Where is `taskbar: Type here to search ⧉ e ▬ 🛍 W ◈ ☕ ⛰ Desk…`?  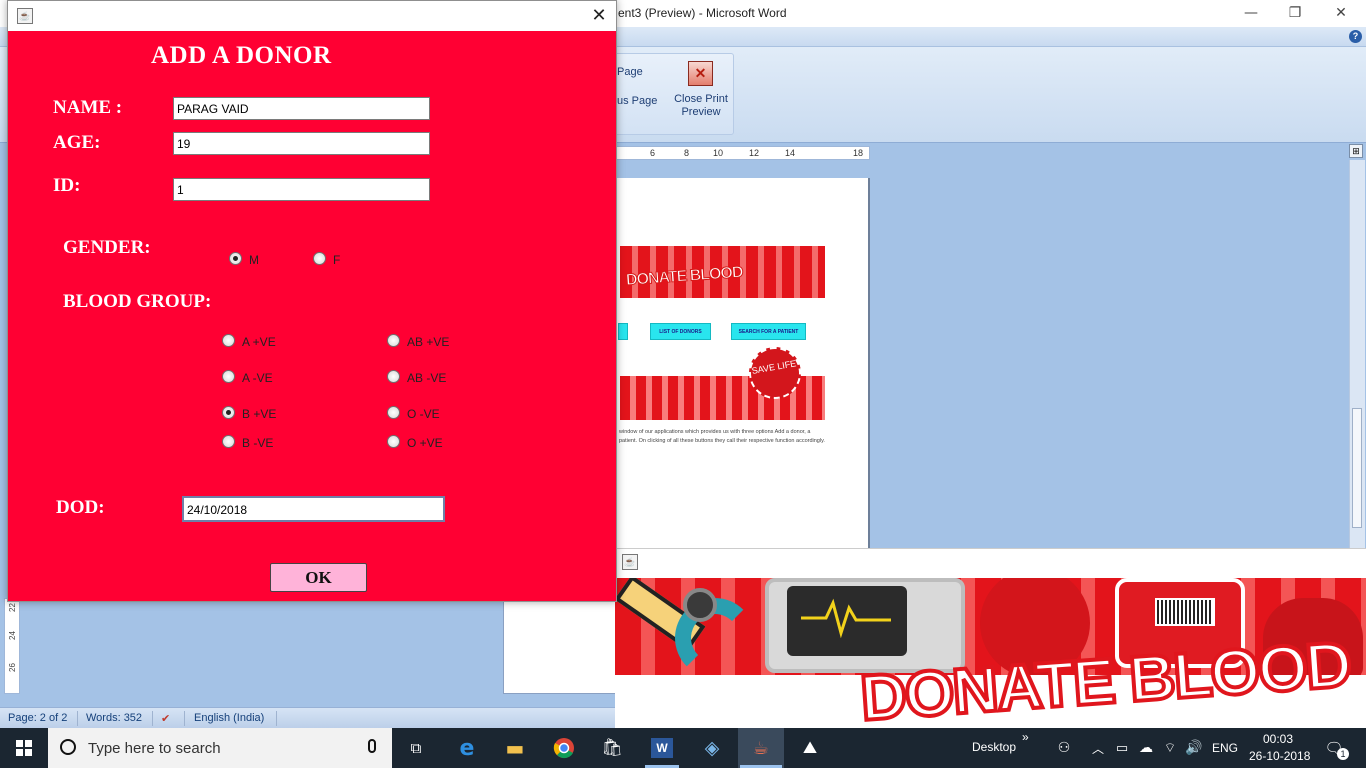
taskbar: Type here to search ⧉ e ▬ 🛍 W ◈ ☕ ⛰ Desk… is located at coordinates (683, 748).